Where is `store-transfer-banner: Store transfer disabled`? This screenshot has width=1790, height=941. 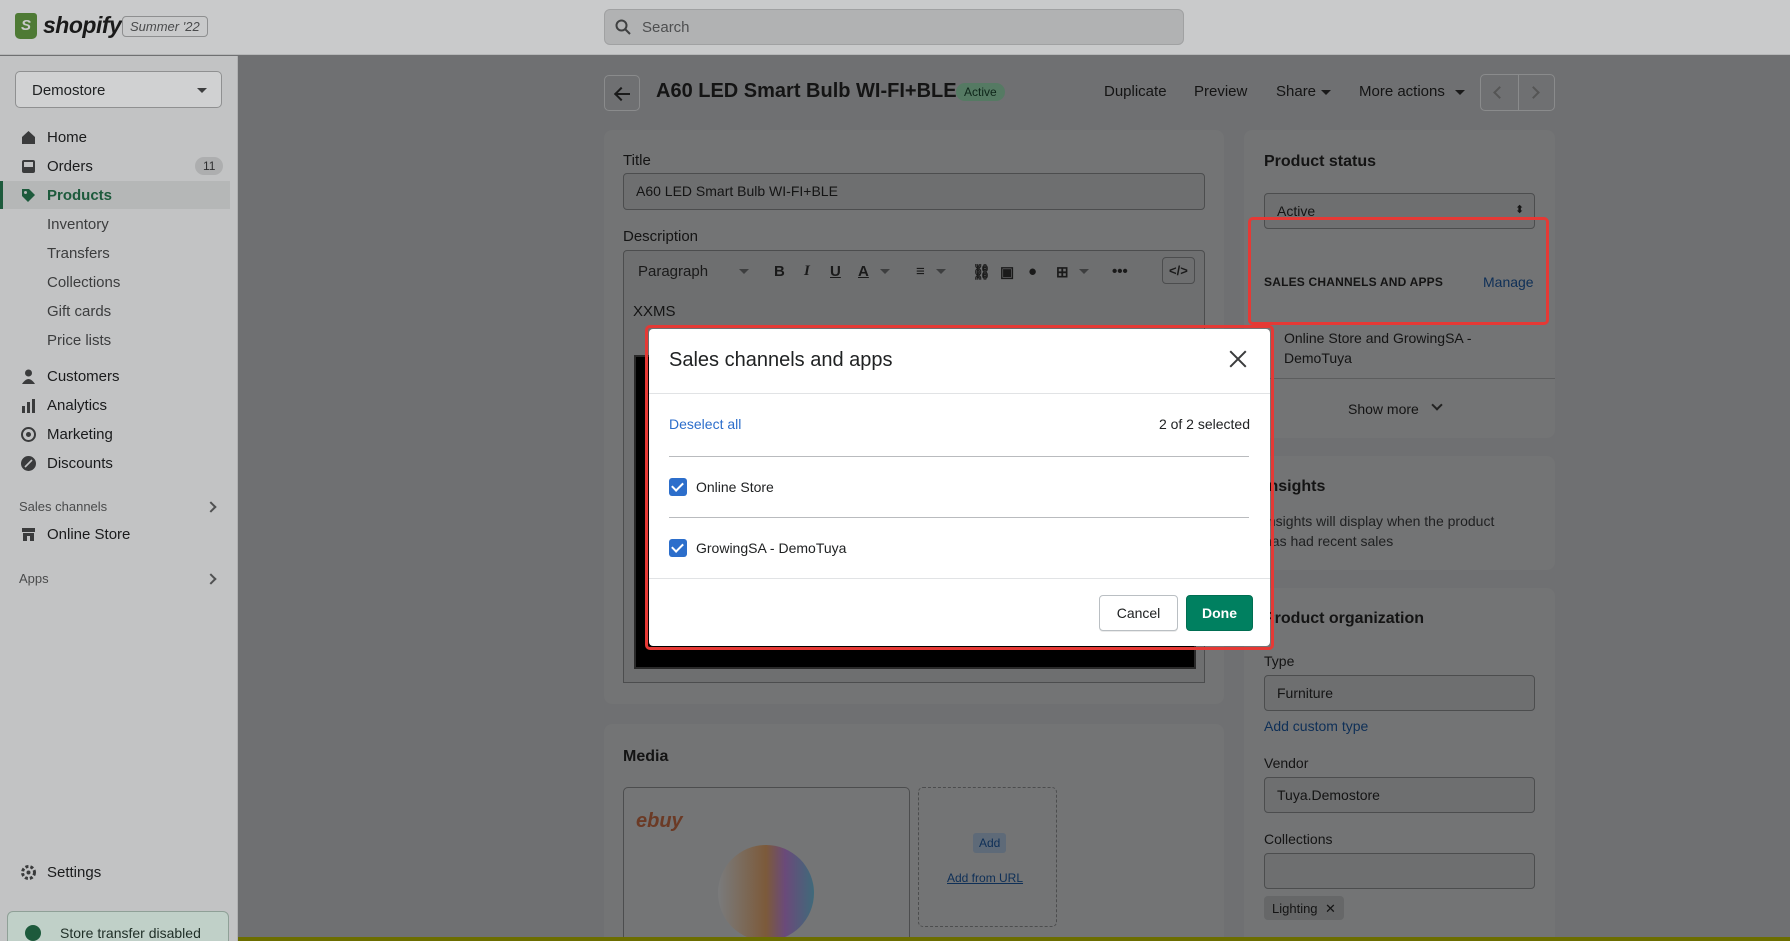 store-transfer-banner: Store transfer disabled is located at coordinates (118, 926).